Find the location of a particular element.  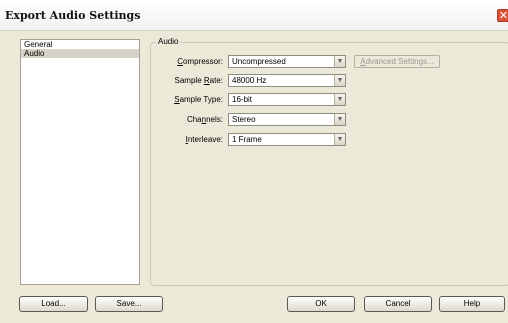

help-button: Help is located at coordinates (472, 304).